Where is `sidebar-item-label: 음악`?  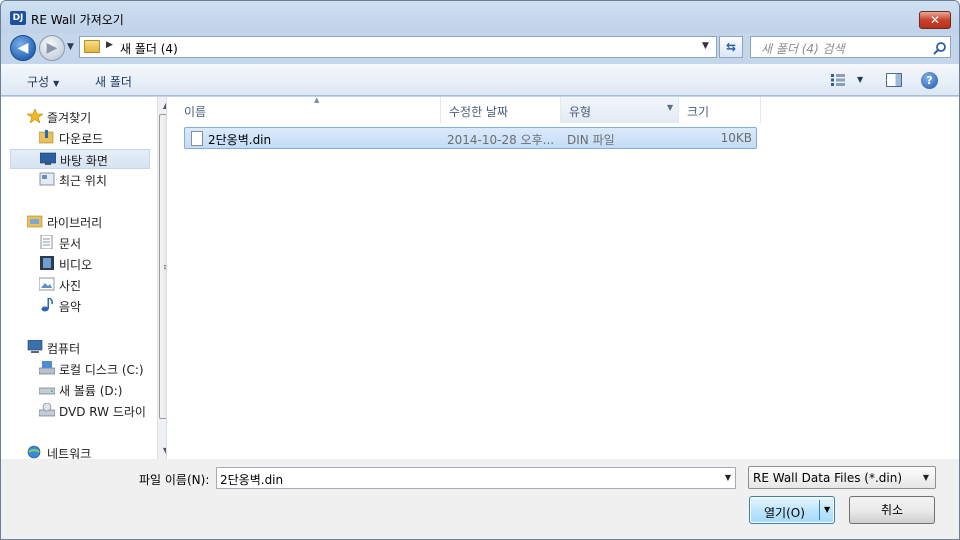 sidebar-item-label: 음악 is located at coordinates (70, 307).